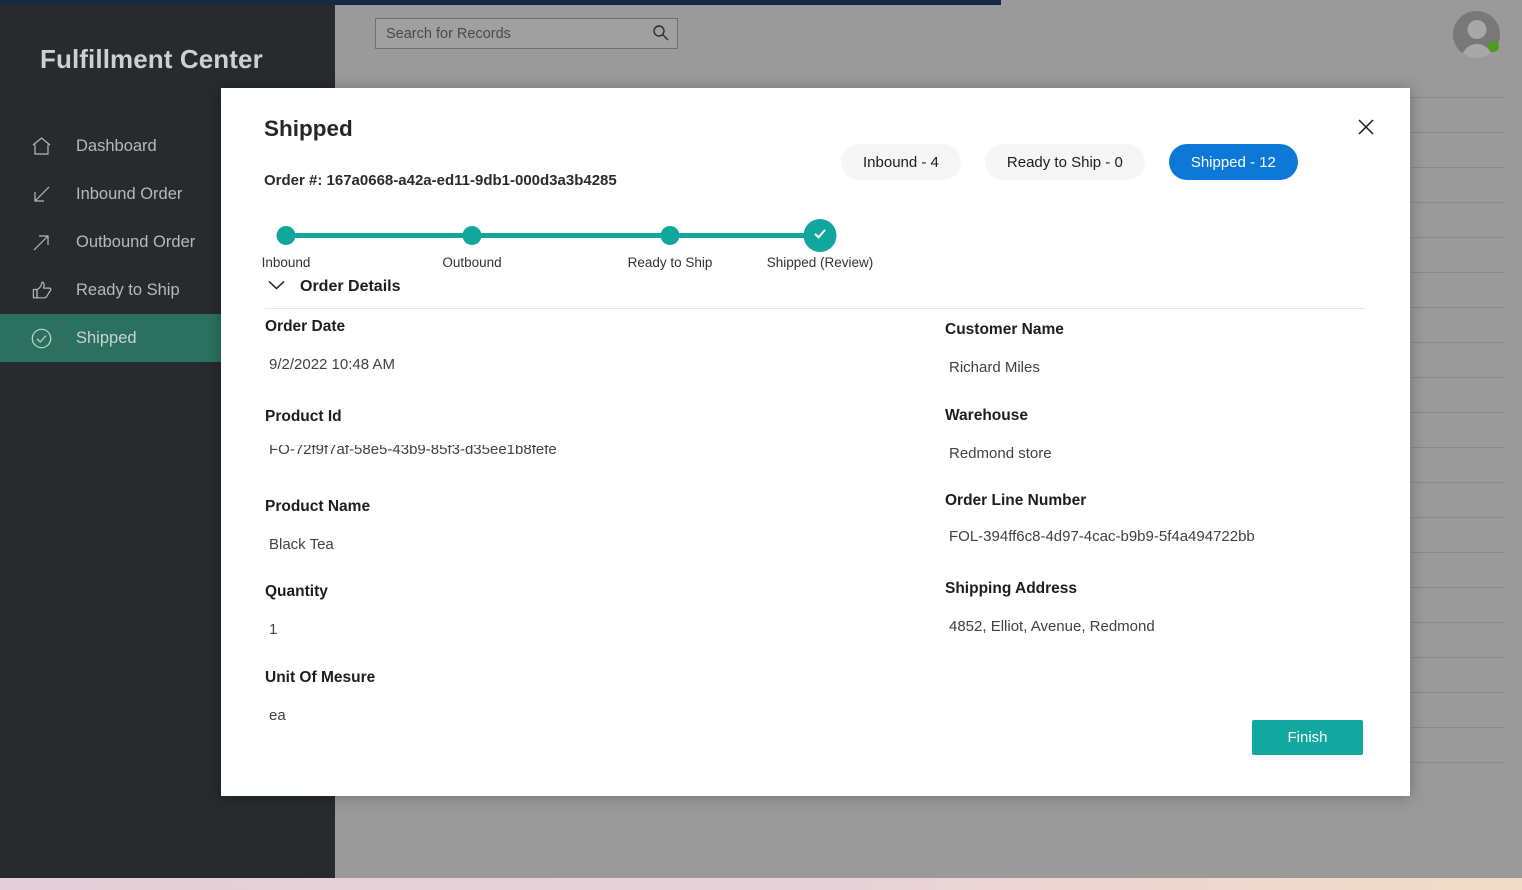 The image size is (1522, 890). What do you see at coordinates (901, 162) in the screenshot?
I see `tab-inbound: Inbound - 4` at bounding box center [901, 162].